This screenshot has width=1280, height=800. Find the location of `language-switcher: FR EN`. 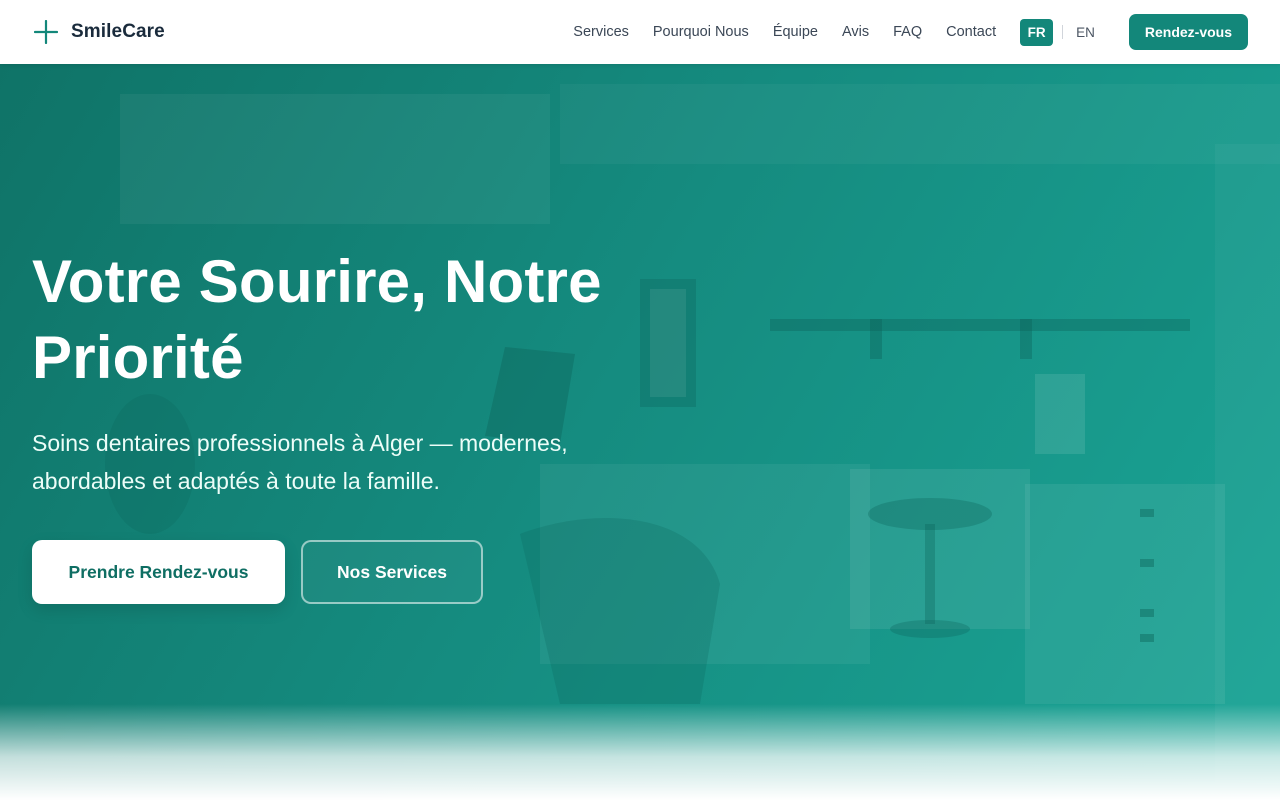

language-switcher: FR EN is located at coordinates (1059, 32).